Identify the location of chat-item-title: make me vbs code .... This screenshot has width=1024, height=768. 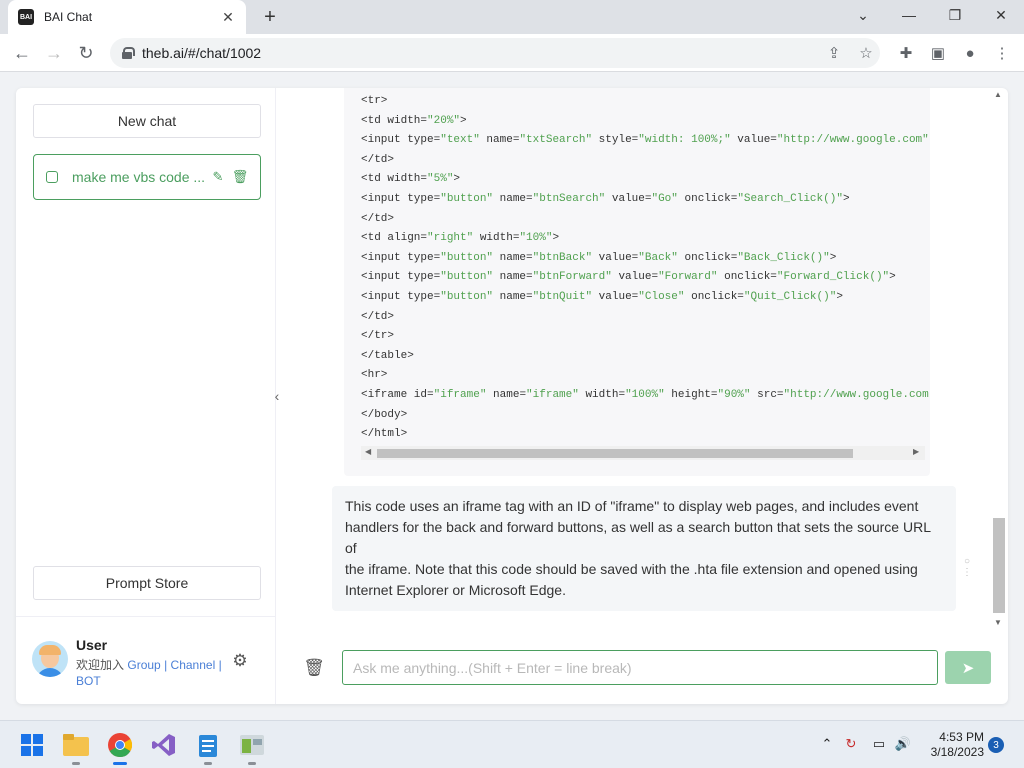
(138, 177).